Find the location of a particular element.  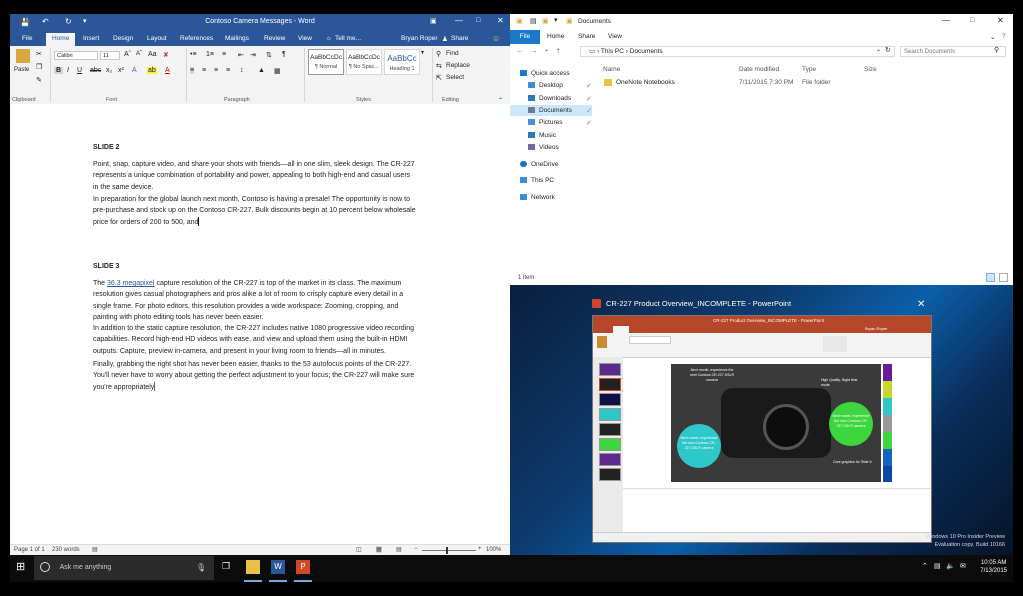

copy-icon: ❐ is located at coordinates (39, 67).